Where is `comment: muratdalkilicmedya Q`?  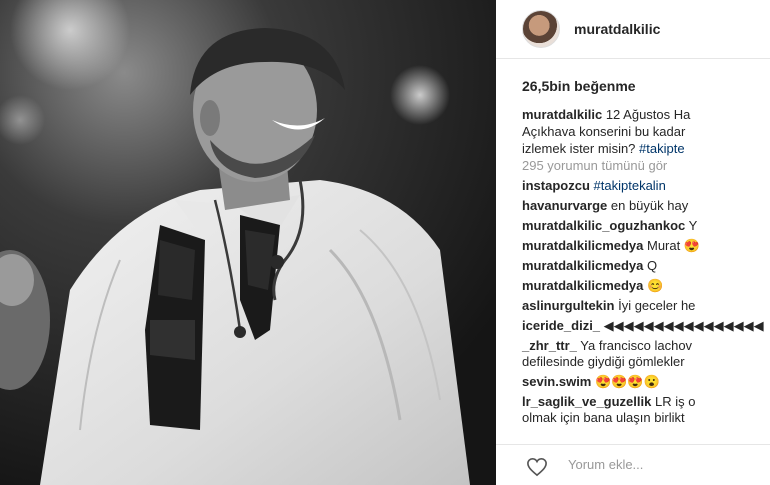 comment: muratdalkilicmedya Q is located at coordinates (646, 268).